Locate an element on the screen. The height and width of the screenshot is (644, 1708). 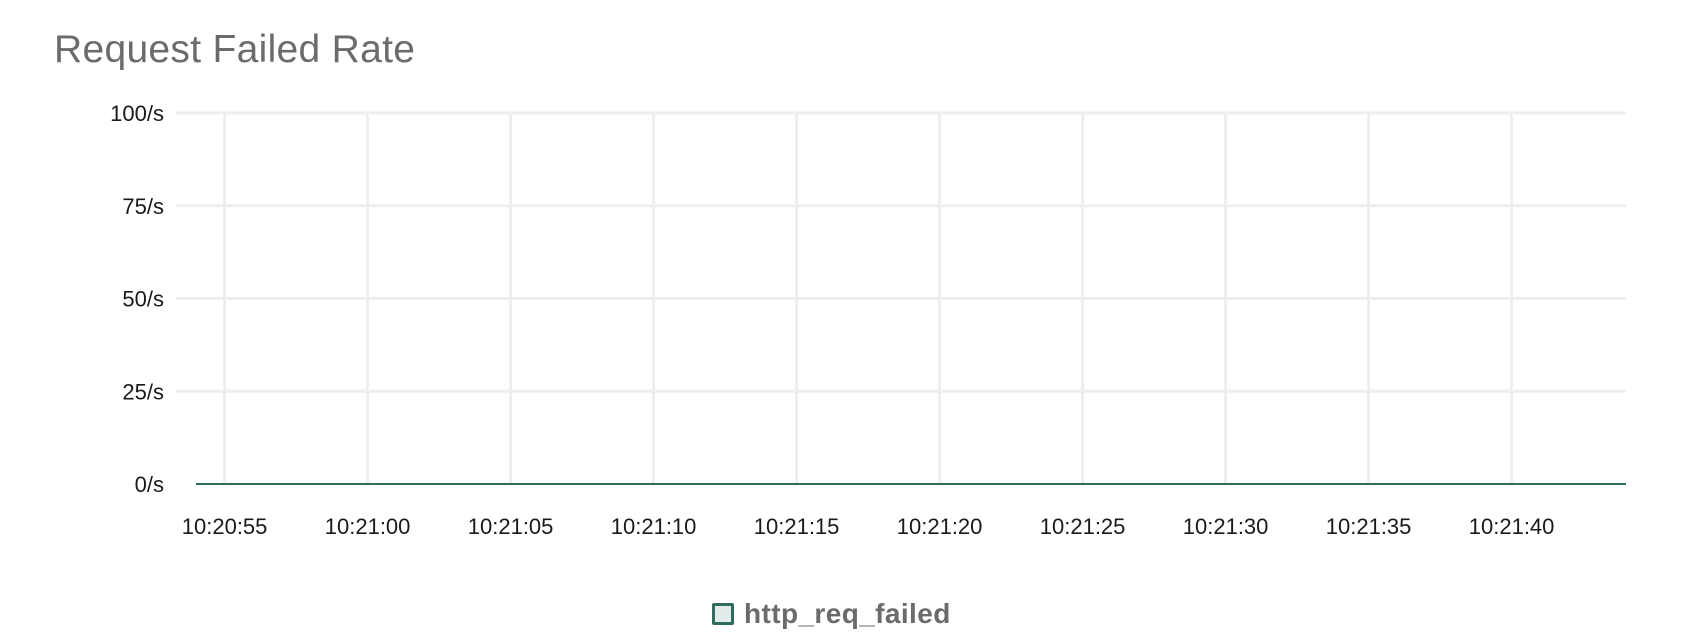
x-tick-label: 10:21:05 is located at coordinates (511, 526).